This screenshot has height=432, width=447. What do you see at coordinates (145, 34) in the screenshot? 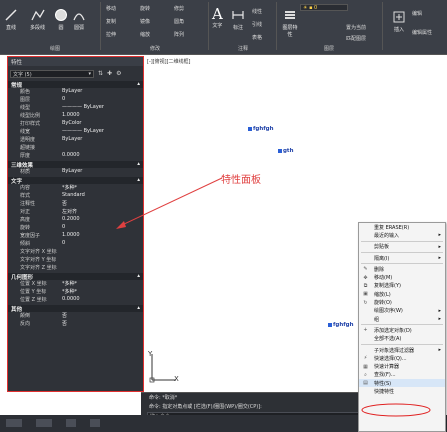
I see `scale-tool: 缩放` at bounding box center [145, 34].